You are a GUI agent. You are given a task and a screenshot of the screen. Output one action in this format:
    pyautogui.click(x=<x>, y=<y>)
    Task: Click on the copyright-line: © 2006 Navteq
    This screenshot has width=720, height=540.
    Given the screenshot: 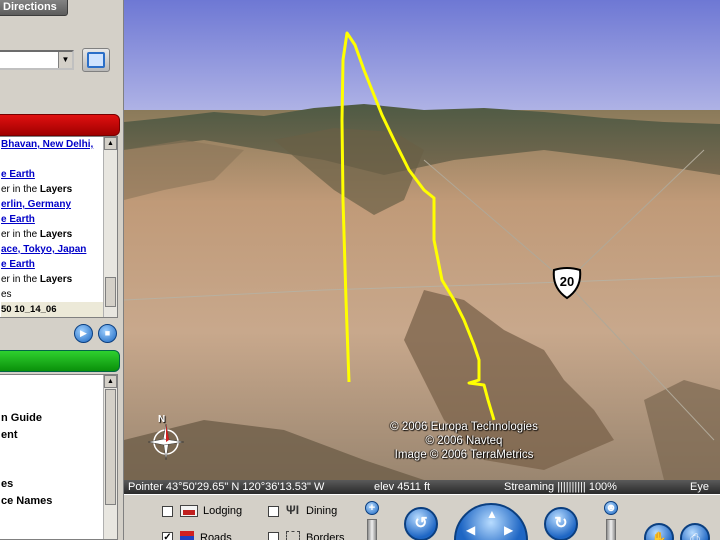 What is the action you would take?
    pyautogui.click(x=464, y=441)
    